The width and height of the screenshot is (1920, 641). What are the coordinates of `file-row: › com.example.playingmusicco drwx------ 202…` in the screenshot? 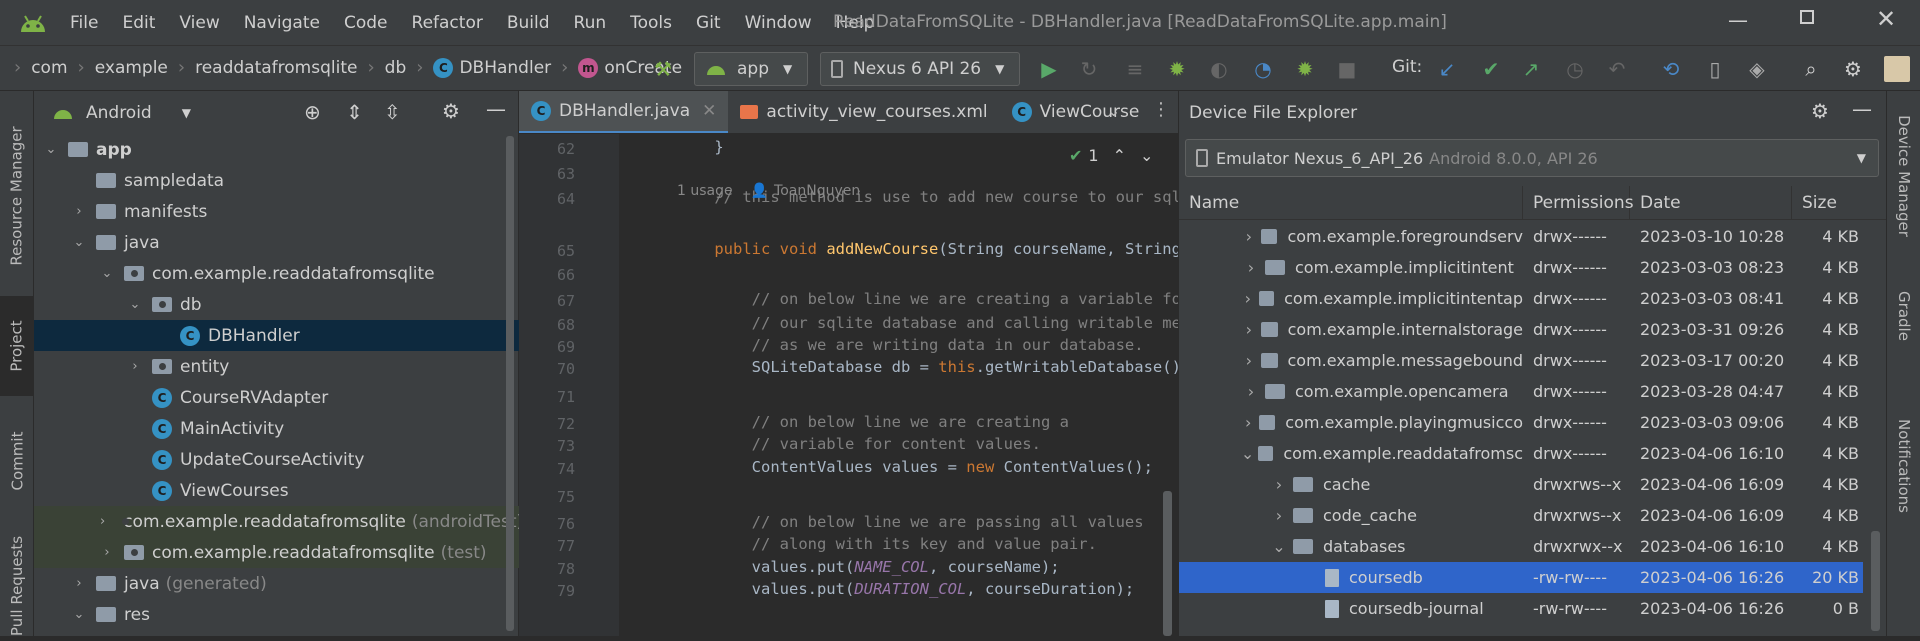 It's located at (1521, 422).